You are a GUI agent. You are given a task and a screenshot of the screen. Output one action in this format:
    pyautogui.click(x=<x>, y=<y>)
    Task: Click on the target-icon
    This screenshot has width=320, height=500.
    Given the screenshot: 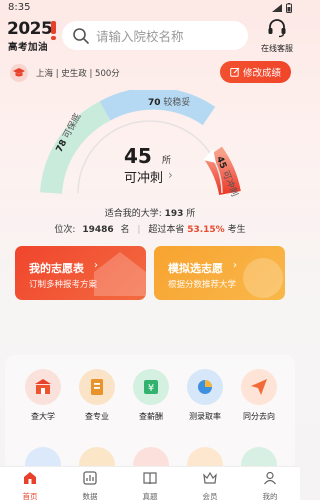 What is the action you would take?
    pyautogui.click(x=263, y=278)
    